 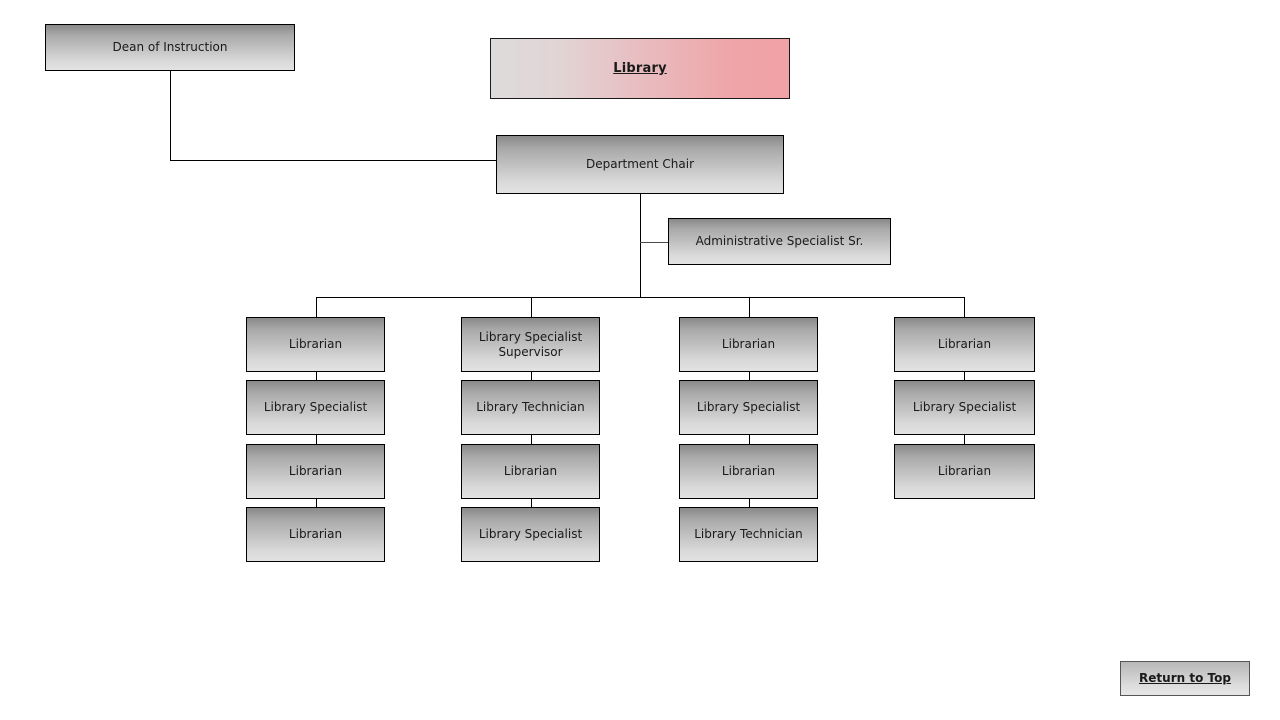 I want to click on connector-distribution-bus, so click(x=640, y=297).